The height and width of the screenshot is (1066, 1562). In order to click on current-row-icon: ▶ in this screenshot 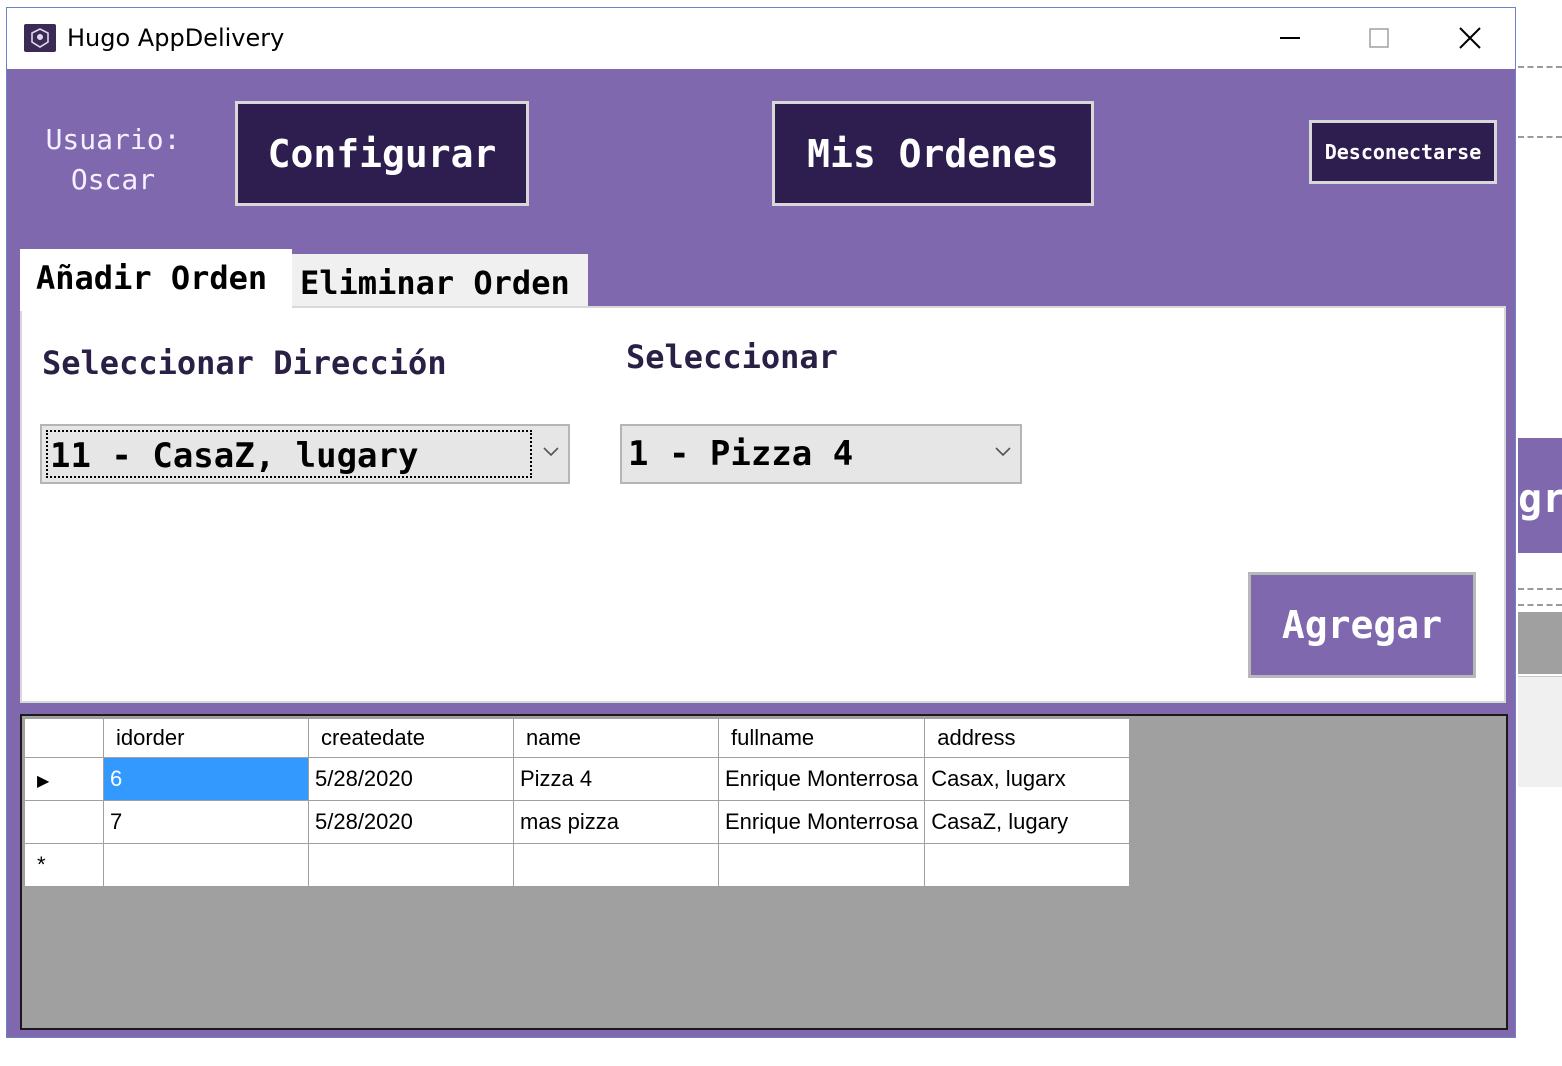, I will do `click(43, 781)`.